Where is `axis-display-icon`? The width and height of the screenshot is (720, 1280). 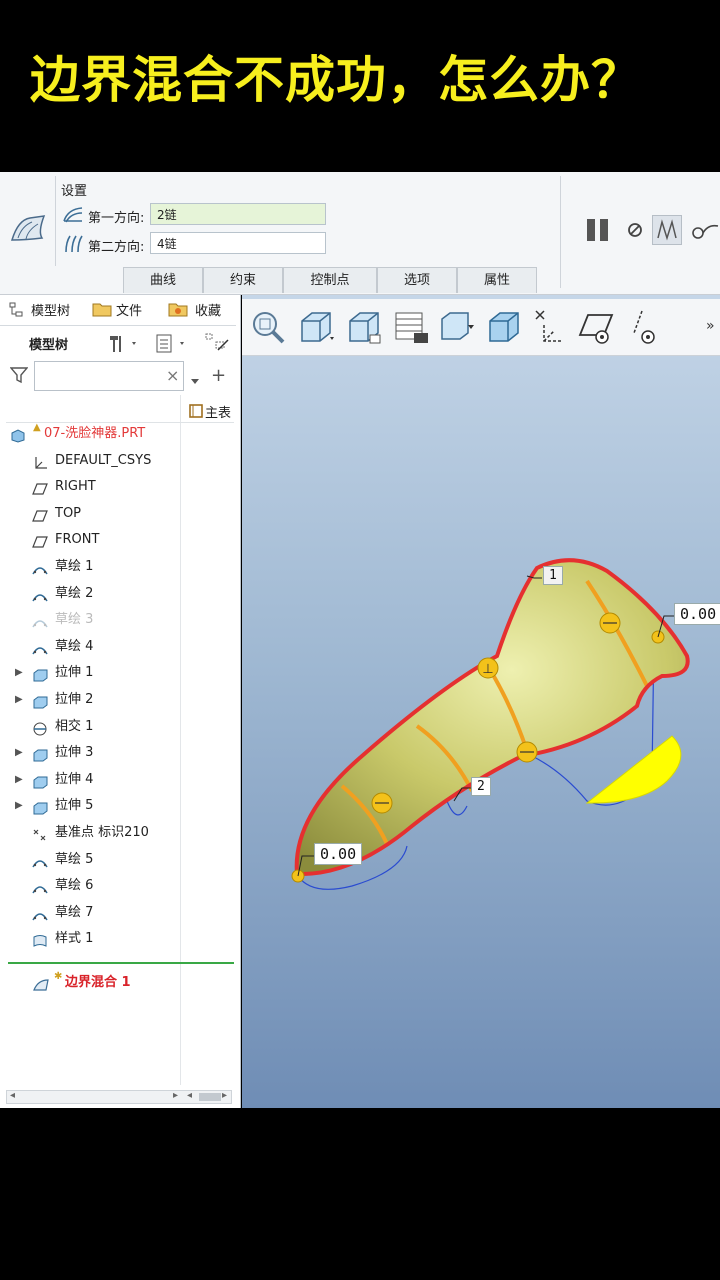 axis-display-icon is located at coordinates (646, 327).